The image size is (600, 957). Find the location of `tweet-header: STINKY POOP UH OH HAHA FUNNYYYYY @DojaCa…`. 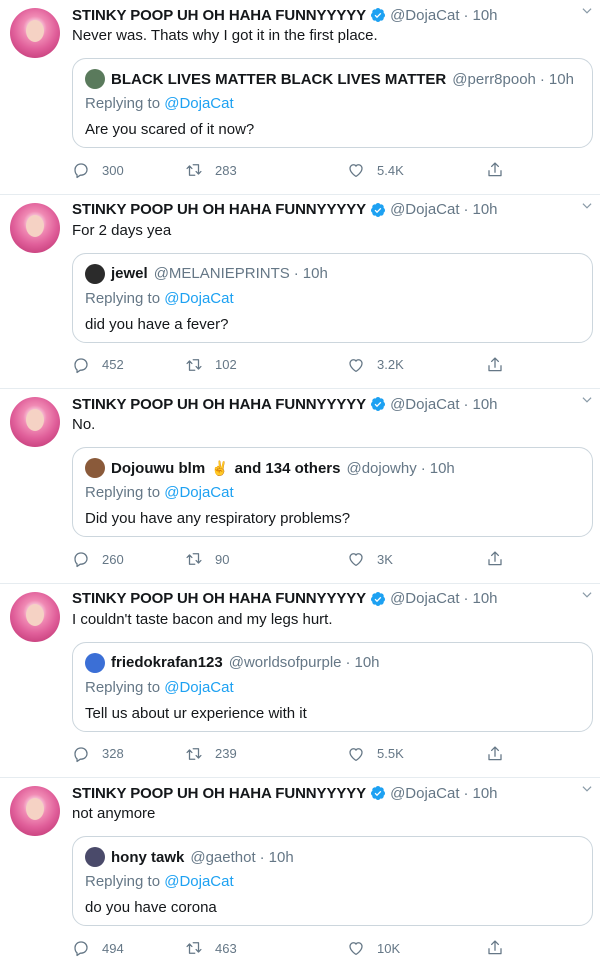

tweet-header: STINKY POOP UH OH HAHA FUNNYYYYY @DojaCa… is located at coordinates (329, 599).